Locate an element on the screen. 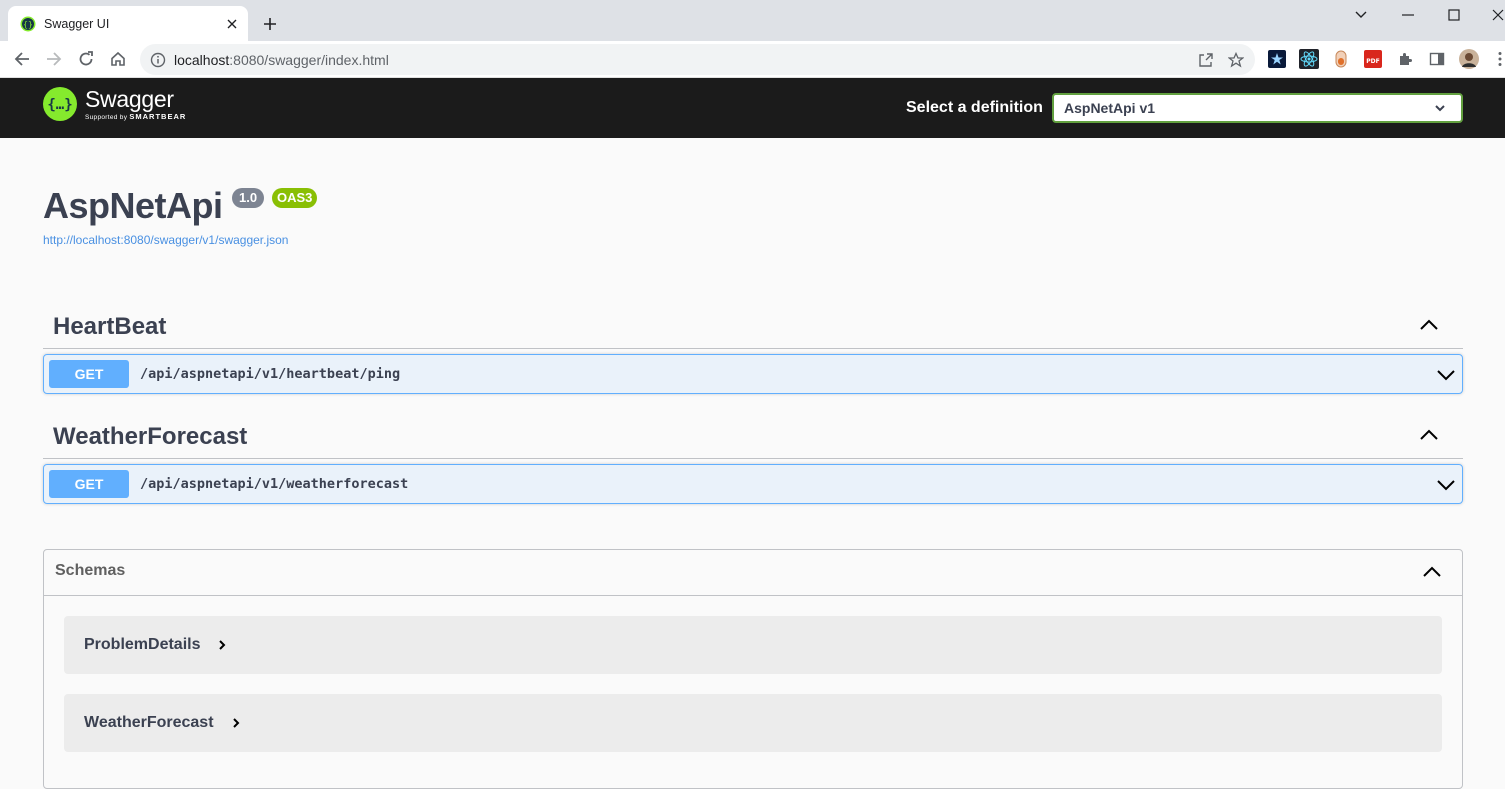 The height and width of the screenshot is (789, 1505). profile-avatar-icon is located at coordinates (1469, 59).